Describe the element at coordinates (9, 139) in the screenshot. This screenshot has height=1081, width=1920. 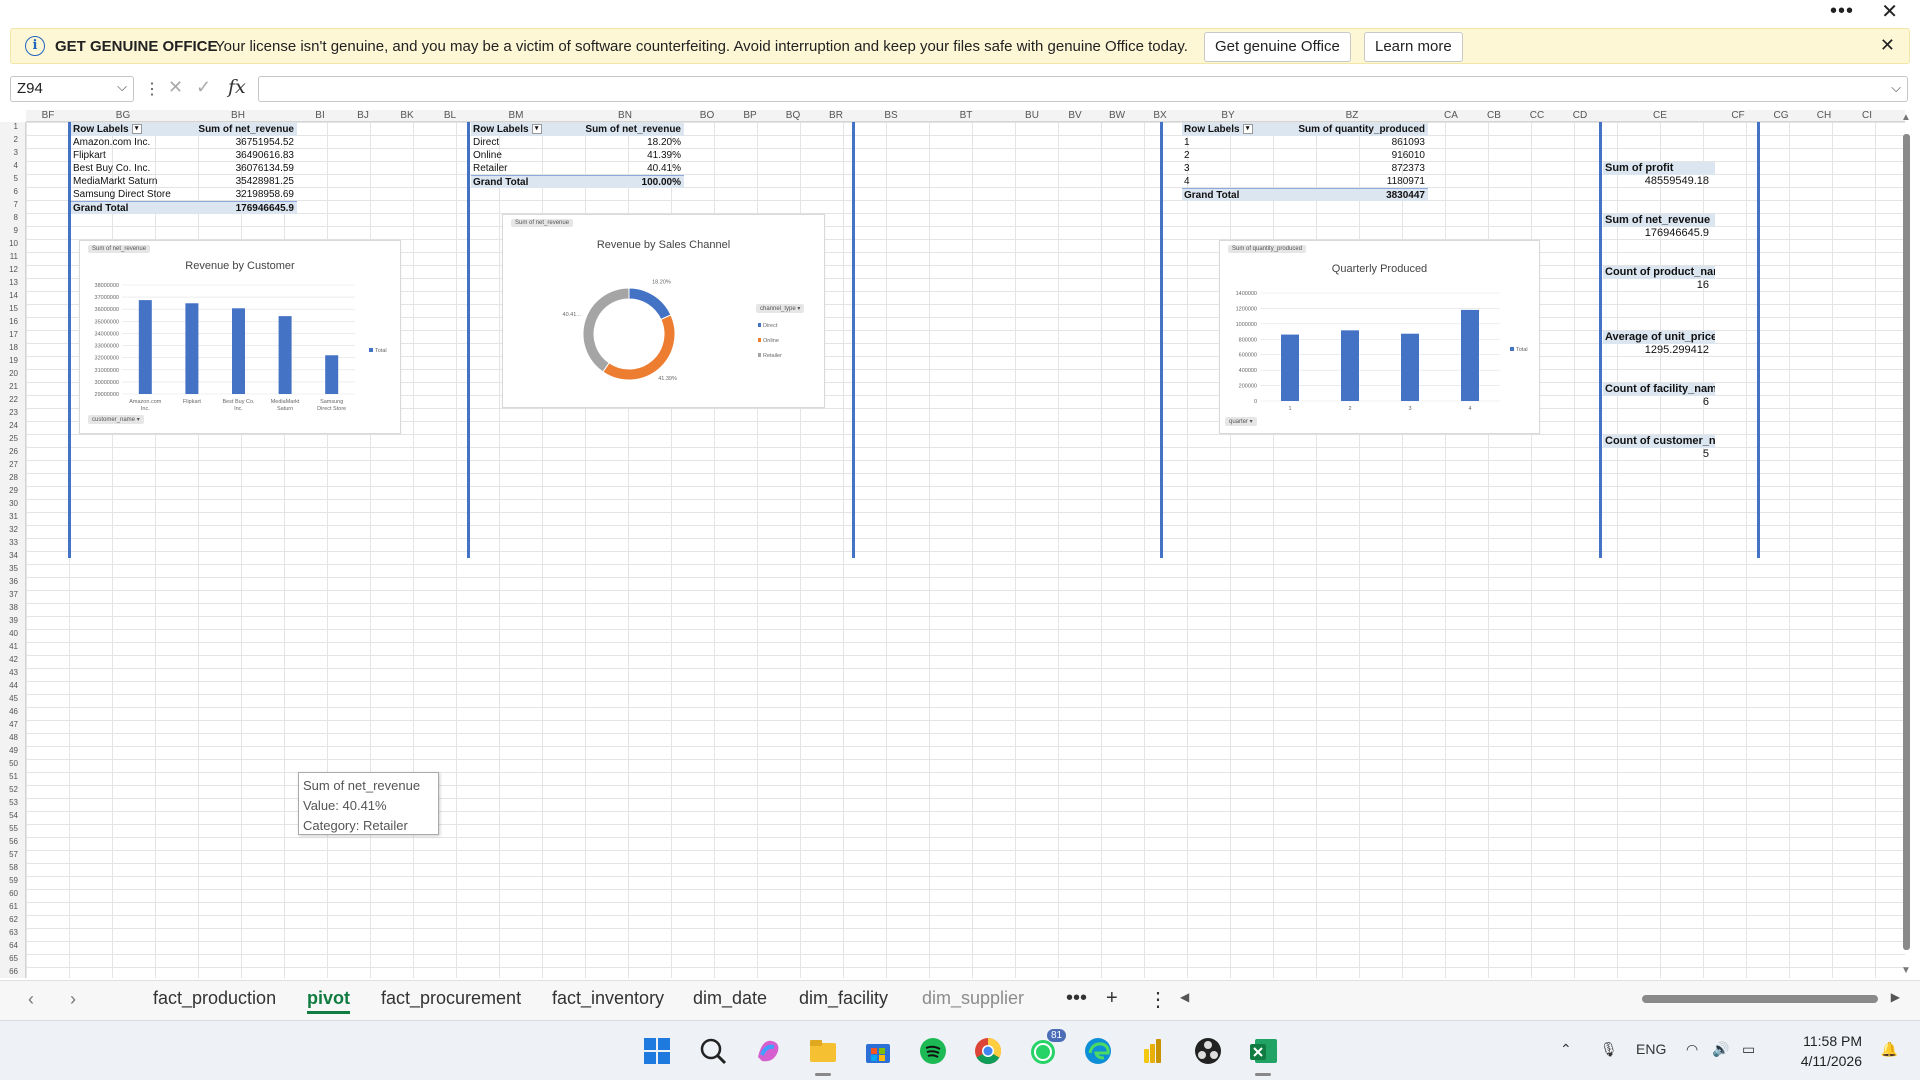
I see `row-header: 2` at that location.